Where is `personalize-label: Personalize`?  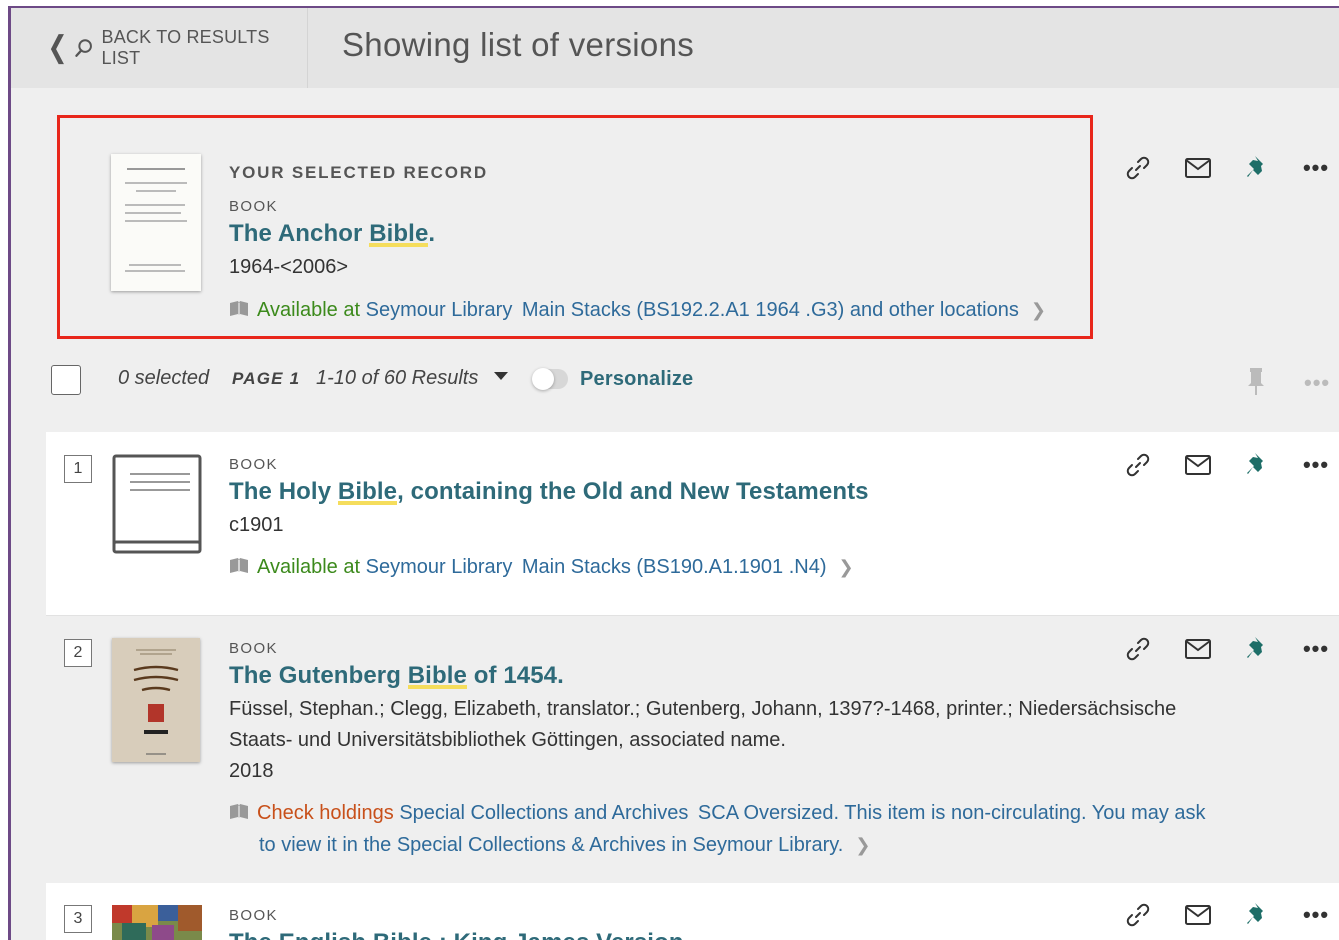 personalize-label: Personalize is located at coordinates (636, 379).